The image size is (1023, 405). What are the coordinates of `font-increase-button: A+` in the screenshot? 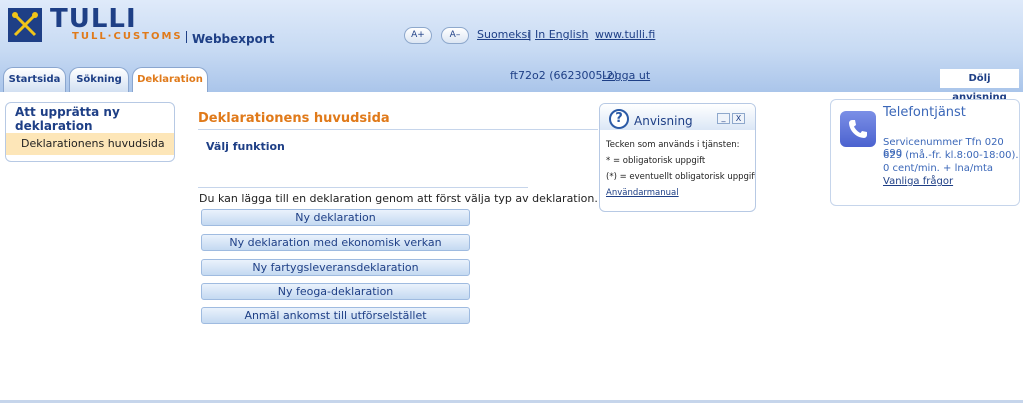 It's located at (418, 35).